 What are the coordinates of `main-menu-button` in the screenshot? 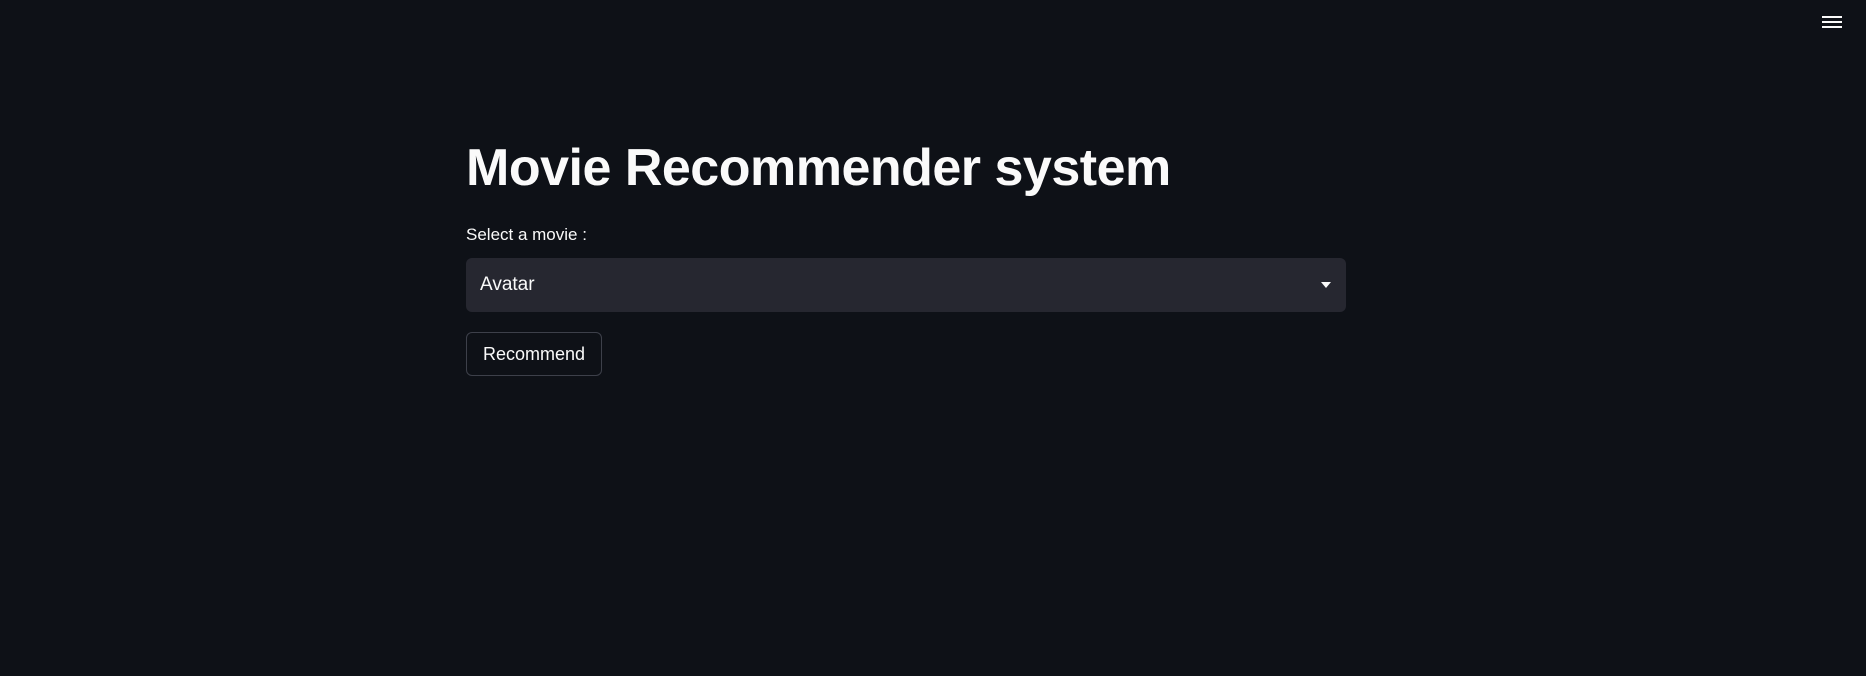 It's located at (1832, 22).